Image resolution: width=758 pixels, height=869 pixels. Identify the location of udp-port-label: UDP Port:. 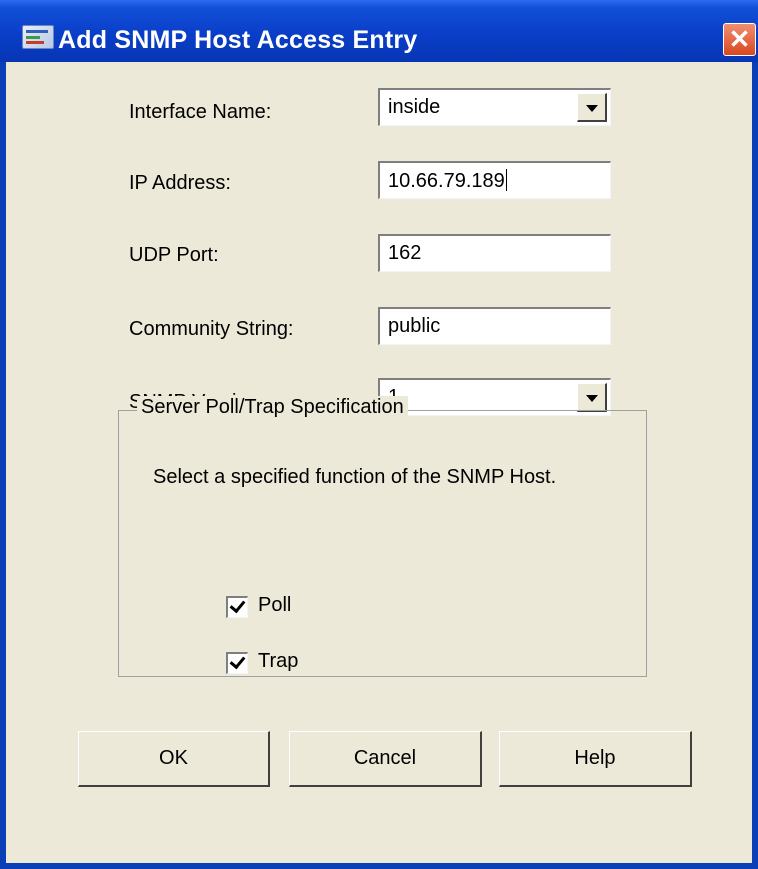
(174, 255).